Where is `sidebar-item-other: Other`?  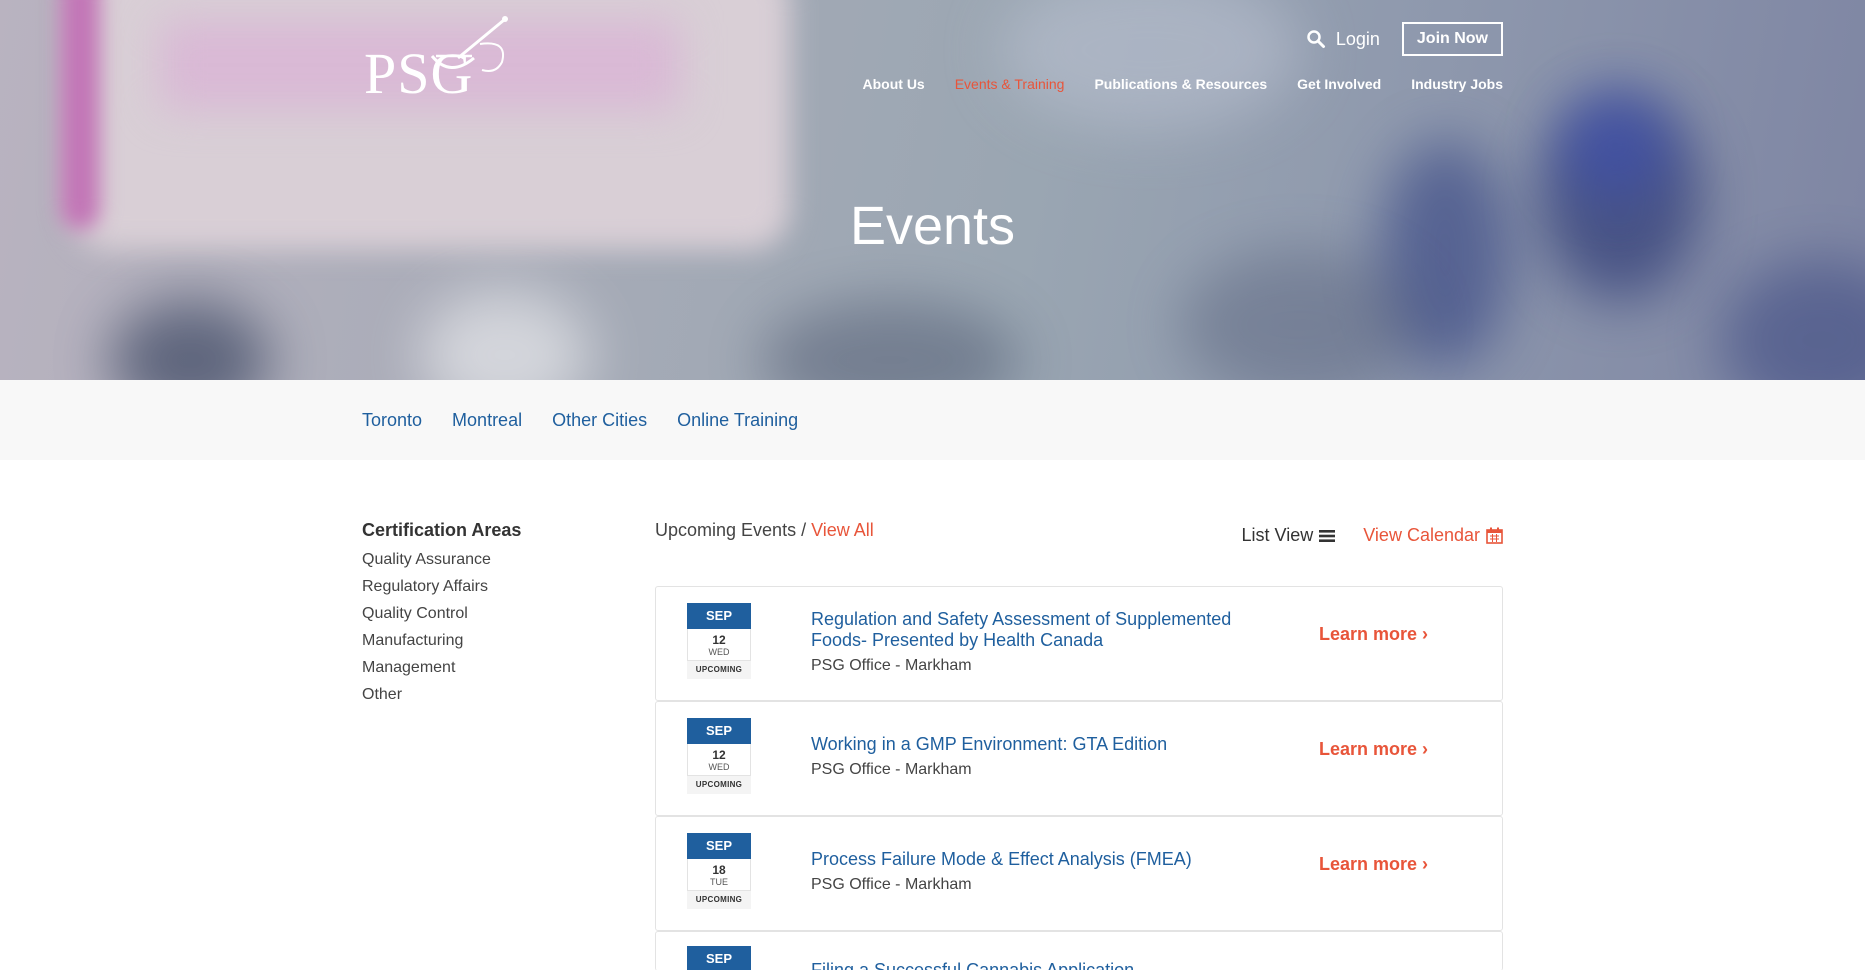 sidebar-item-other: Other is located at coordinates (441, 695).